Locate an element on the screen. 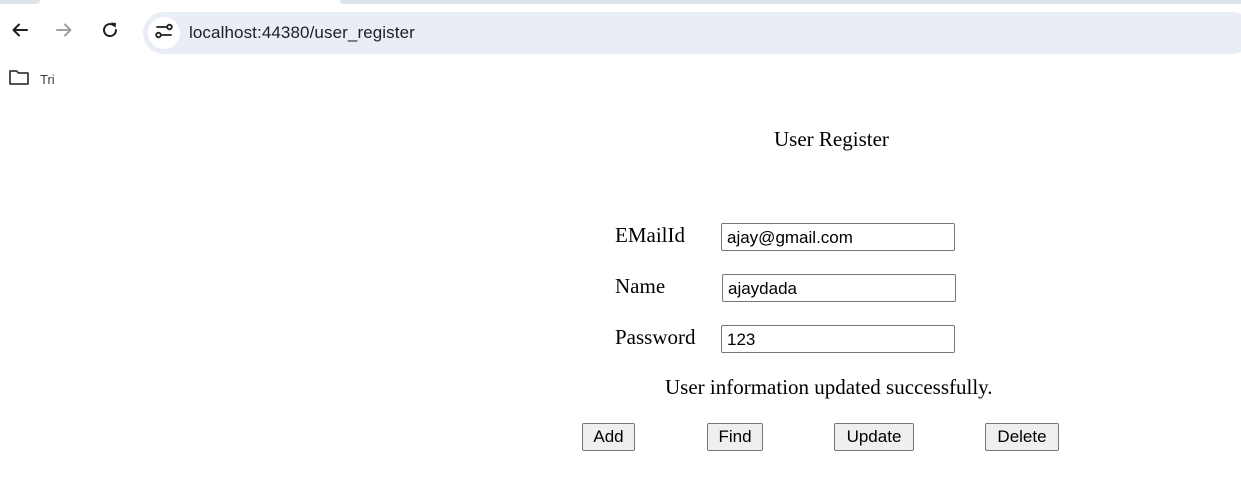 The width and height of the screenshot is (1241, 500). bookmark-label: Tri is located at coordinates (47, 79).